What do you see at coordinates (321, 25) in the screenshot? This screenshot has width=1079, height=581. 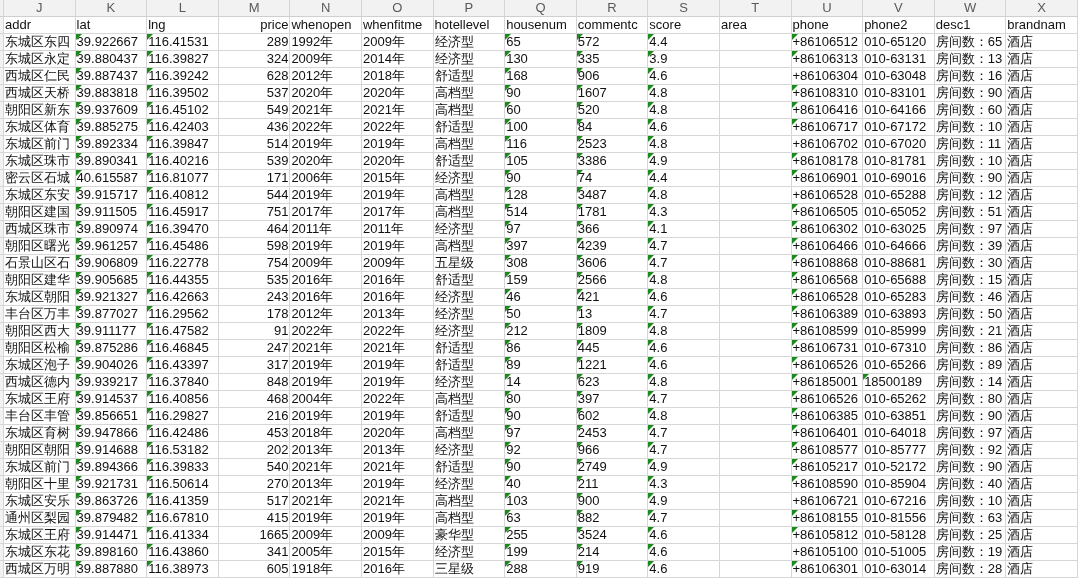 I see `header-cell: whenopen` at bounding box center [321, 25].